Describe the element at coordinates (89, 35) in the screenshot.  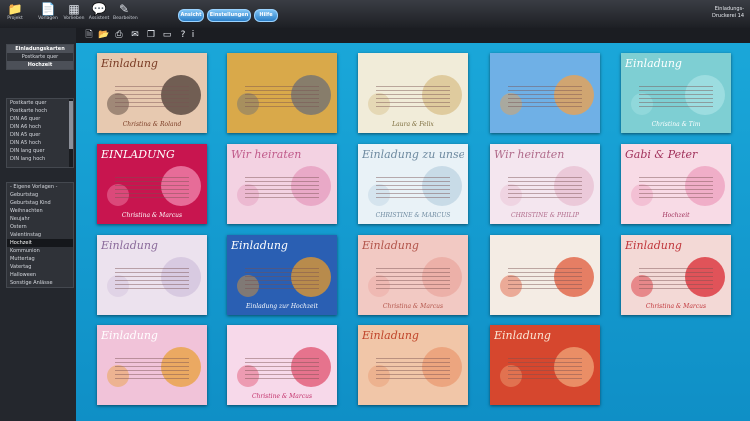
I see `new-doc-icon: 🗎` at that location.